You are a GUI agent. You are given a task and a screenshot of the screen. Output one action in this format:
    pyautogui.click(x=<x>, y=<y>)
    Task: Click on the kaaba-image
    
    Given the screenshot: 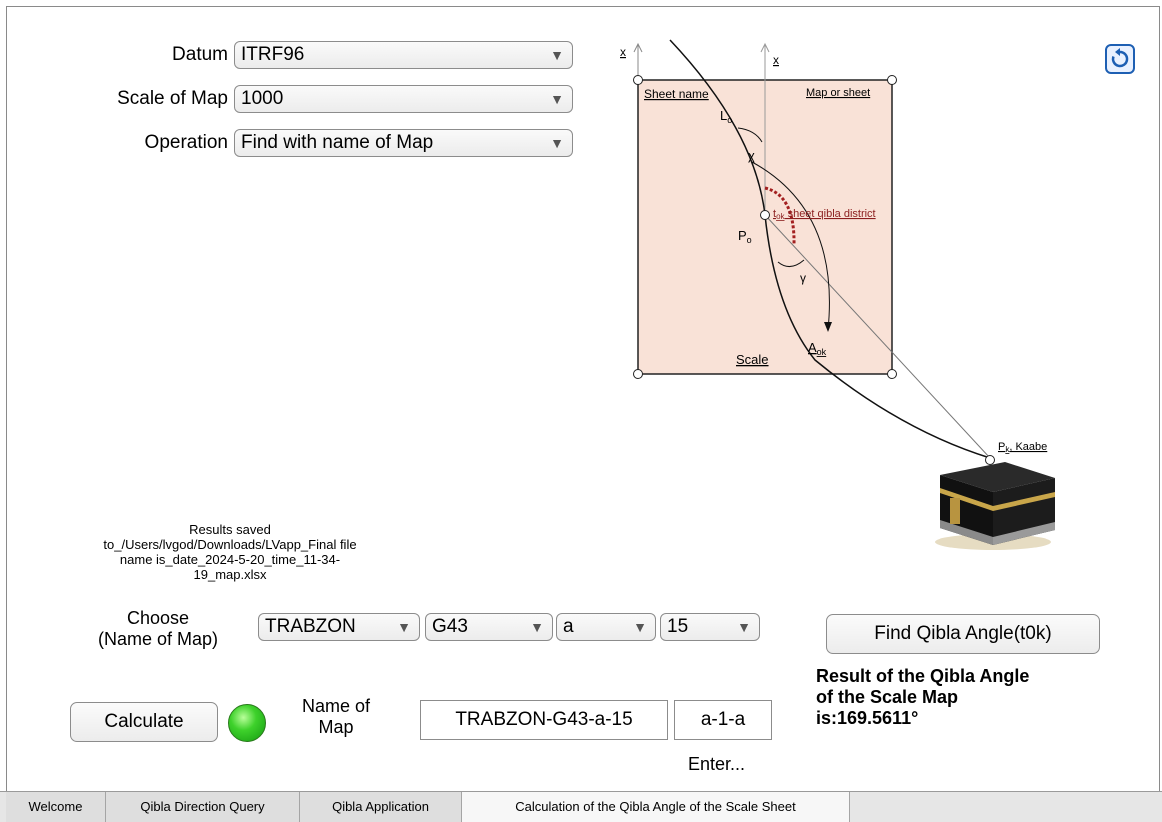 What is the action you would take?
    pyautogui.click(x=995, y=506)
    